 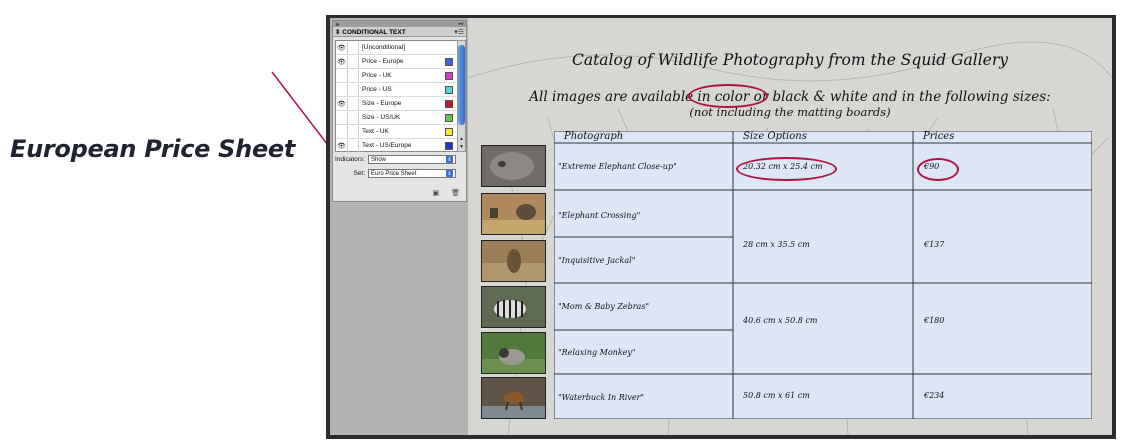 I want to click on photo-title: "Mom & Baby Zebras", so click(x=604, y=306).